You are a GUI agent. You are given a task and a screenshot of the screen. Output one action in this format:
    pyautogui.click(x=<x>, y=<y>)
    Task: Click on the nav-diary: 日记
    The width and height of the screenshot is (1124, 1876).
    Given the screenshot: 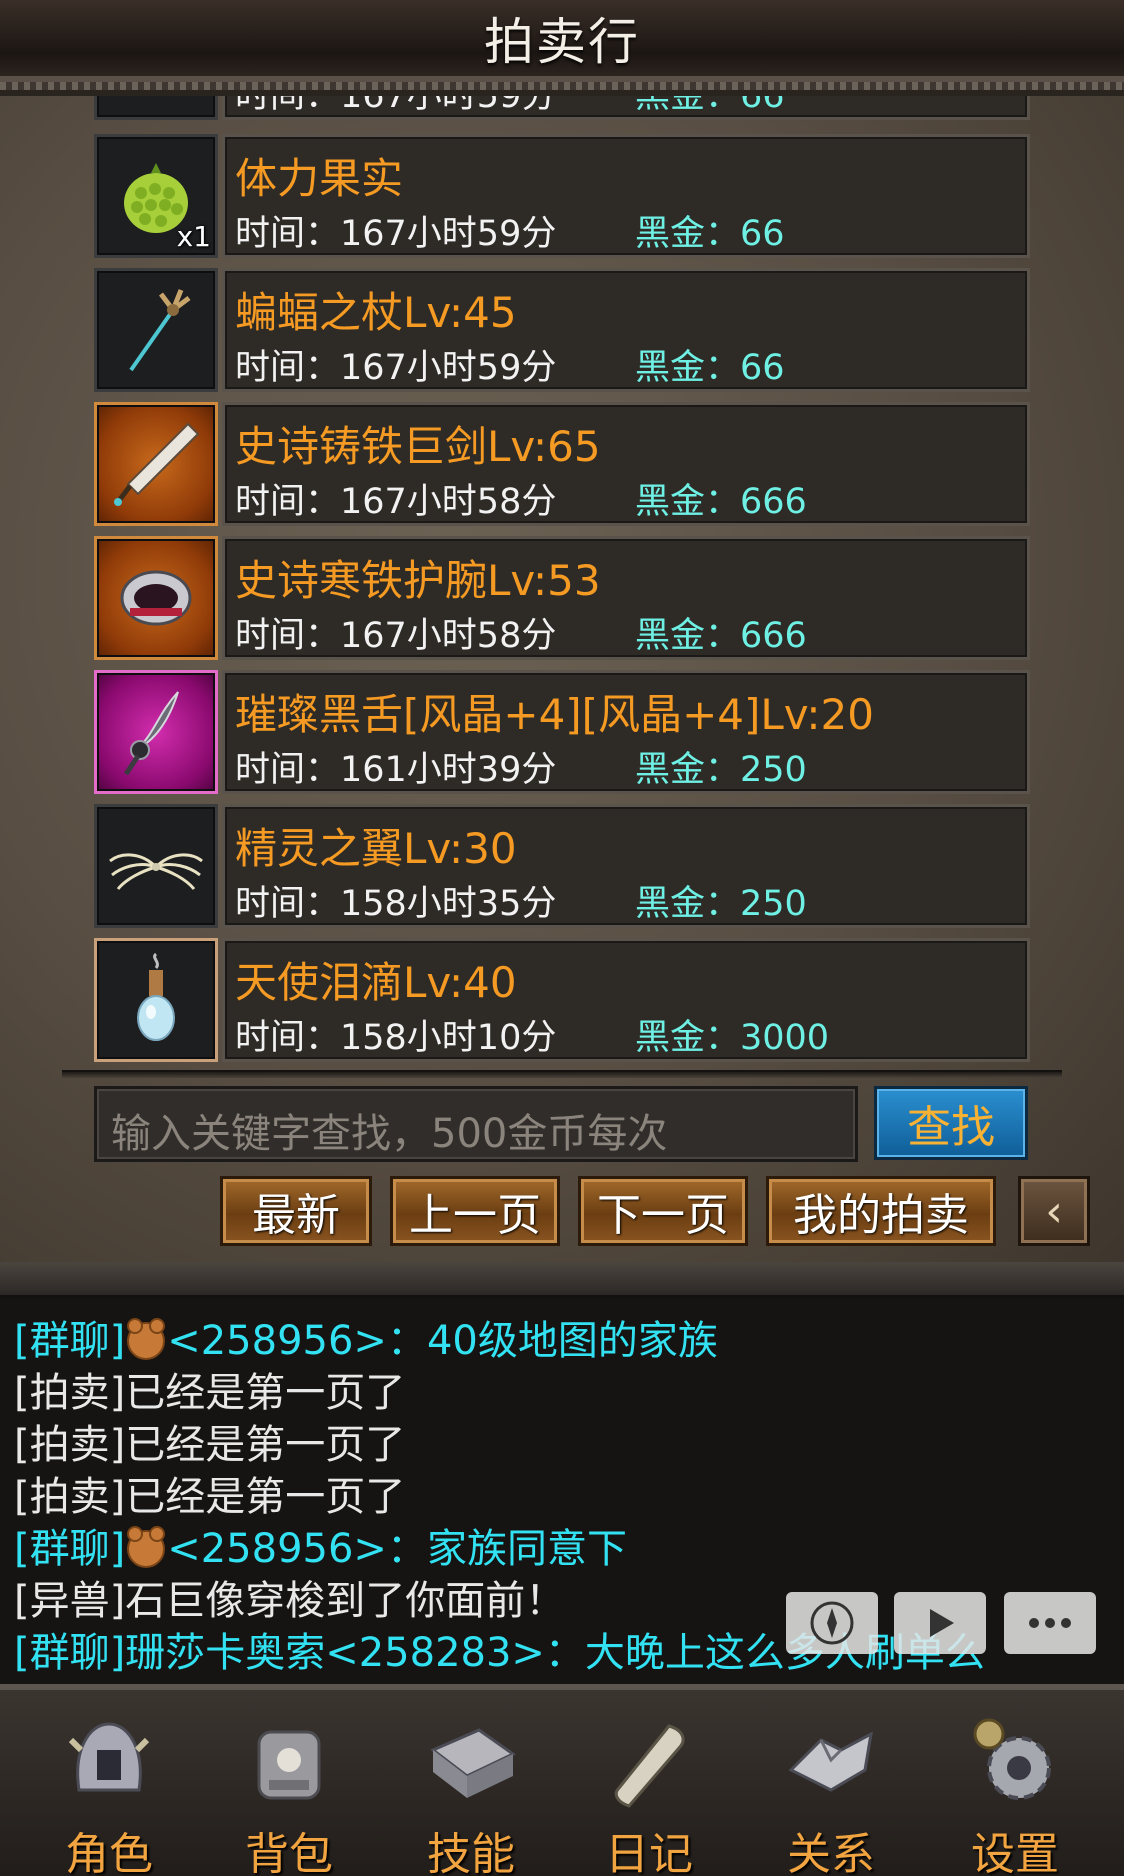 What is the action you would take?
    pyautogui.click(x=649, y=1791)
    